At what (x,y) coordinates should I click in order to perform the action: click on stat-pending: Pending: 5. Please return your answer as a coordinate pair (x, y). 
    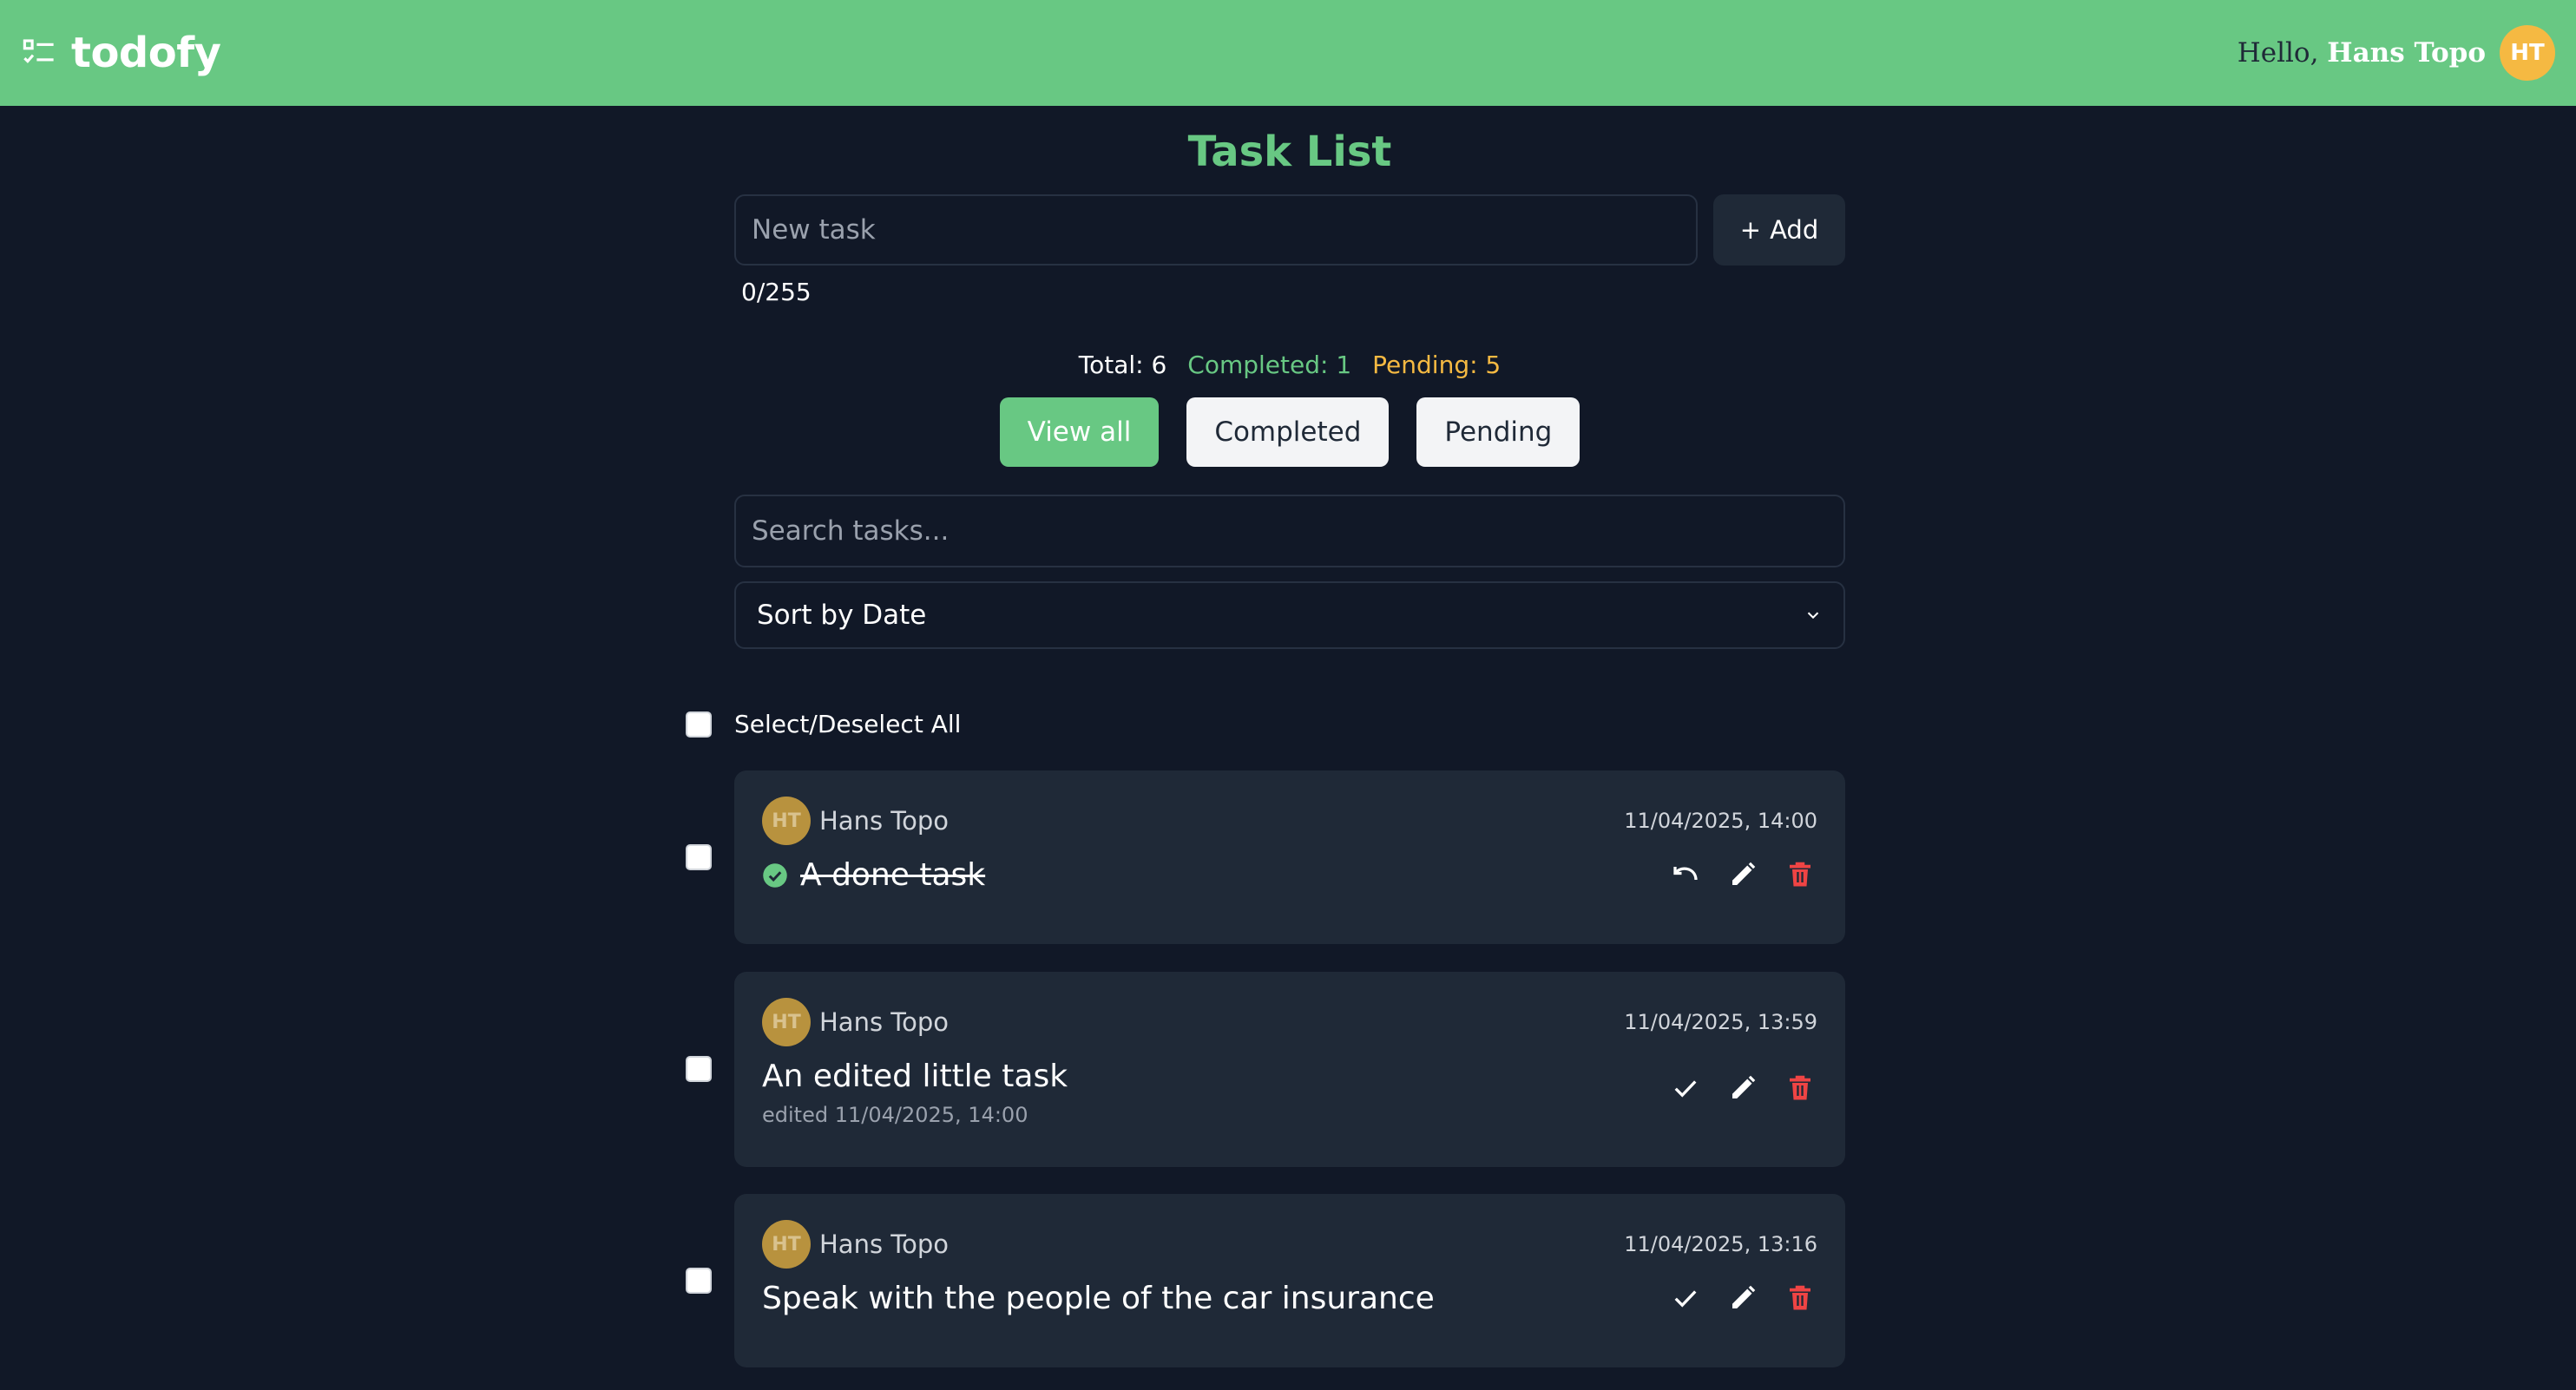
    Looking at the image, I should click on (1437, 365).